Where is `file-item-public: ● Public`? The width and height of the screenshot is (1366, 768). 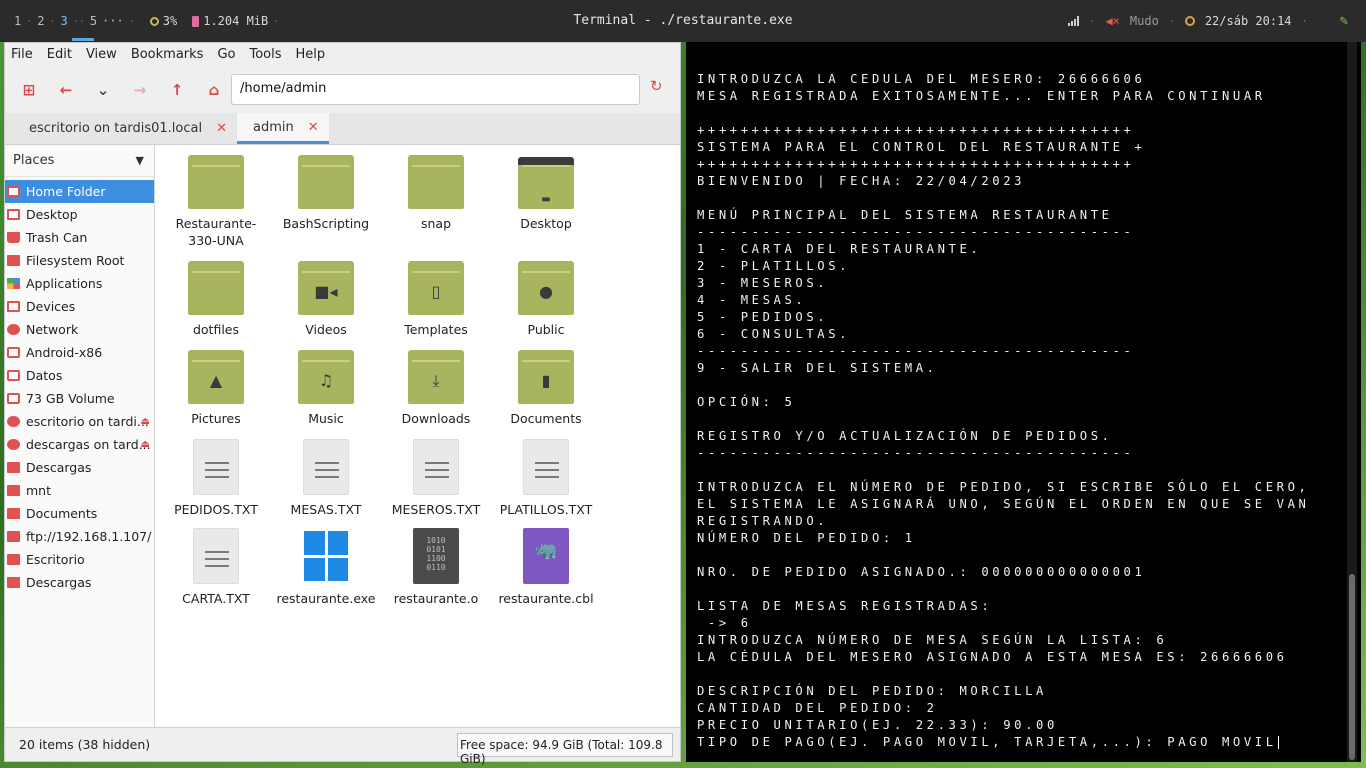 file-item-public: ● Public is located at coordinates (546, 299).